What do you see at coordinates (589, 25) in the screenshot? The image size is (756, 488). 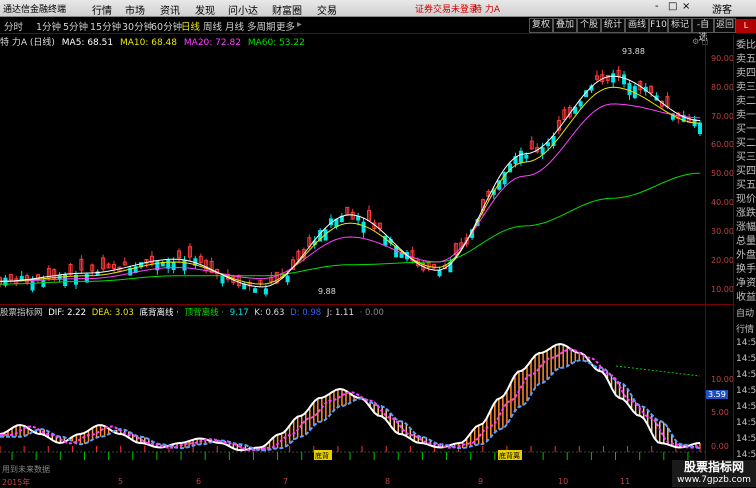 I see `btn-stock: 个股` at bounding box center [589, 25].